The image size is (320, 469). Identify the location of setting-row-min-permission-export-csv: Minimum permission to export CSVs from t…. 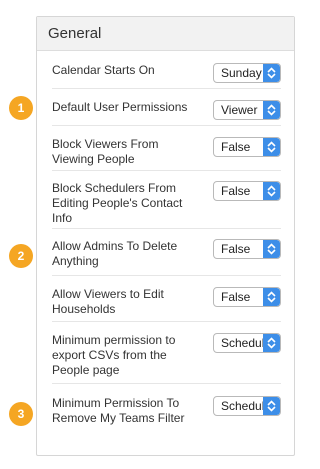
(166, 353).